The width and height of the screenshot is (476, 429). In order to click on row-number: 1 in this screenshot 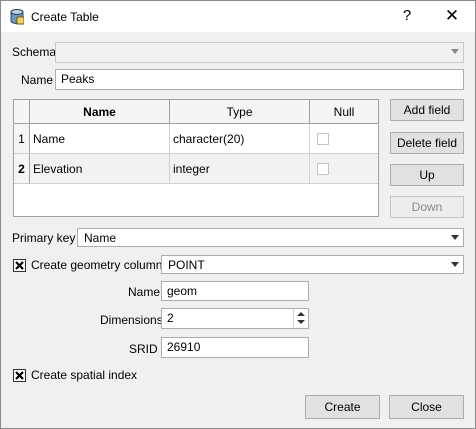, I will do `click(22, 139)`.